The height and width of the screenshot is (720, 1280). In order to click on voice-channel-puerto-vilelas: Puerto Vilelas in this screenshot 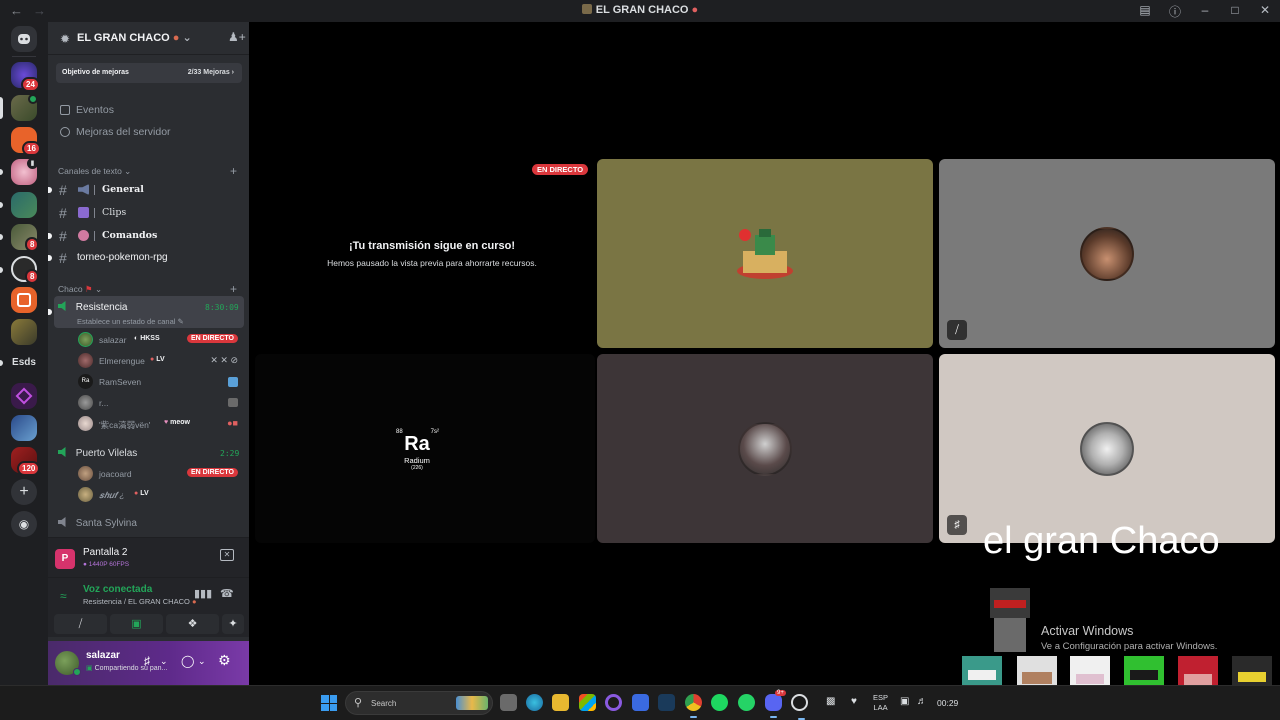, I will do `click(97, 453)`.